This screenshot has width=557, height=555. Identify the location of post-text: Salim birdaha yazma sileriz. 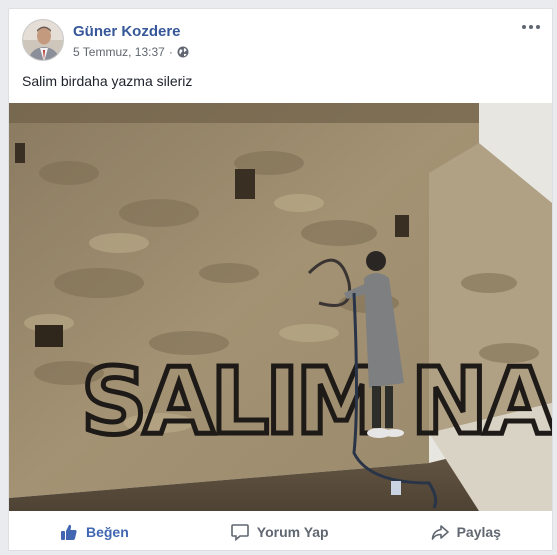
(107, 81).